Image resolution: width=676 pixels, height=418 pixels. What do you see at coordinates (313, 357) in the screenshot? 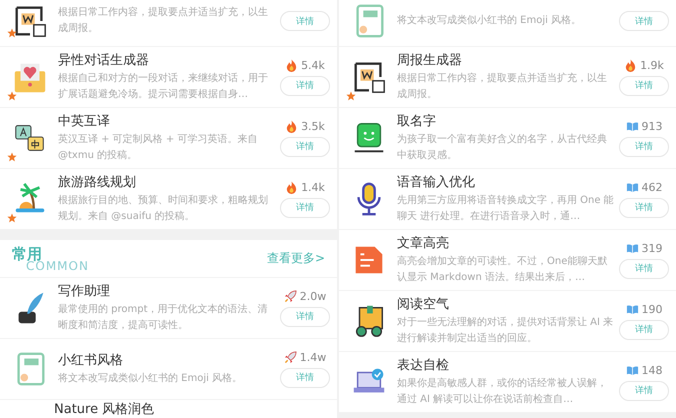
I see `usage-count: 1.4w` at bounding box center [313, 357].